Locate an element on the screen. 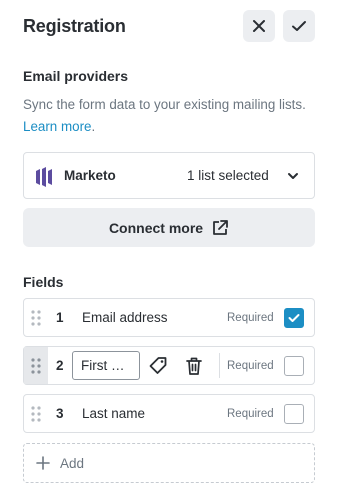 The height and width of the screenshot is (499, 337). tag-icon is located at coordinates (158, 365).